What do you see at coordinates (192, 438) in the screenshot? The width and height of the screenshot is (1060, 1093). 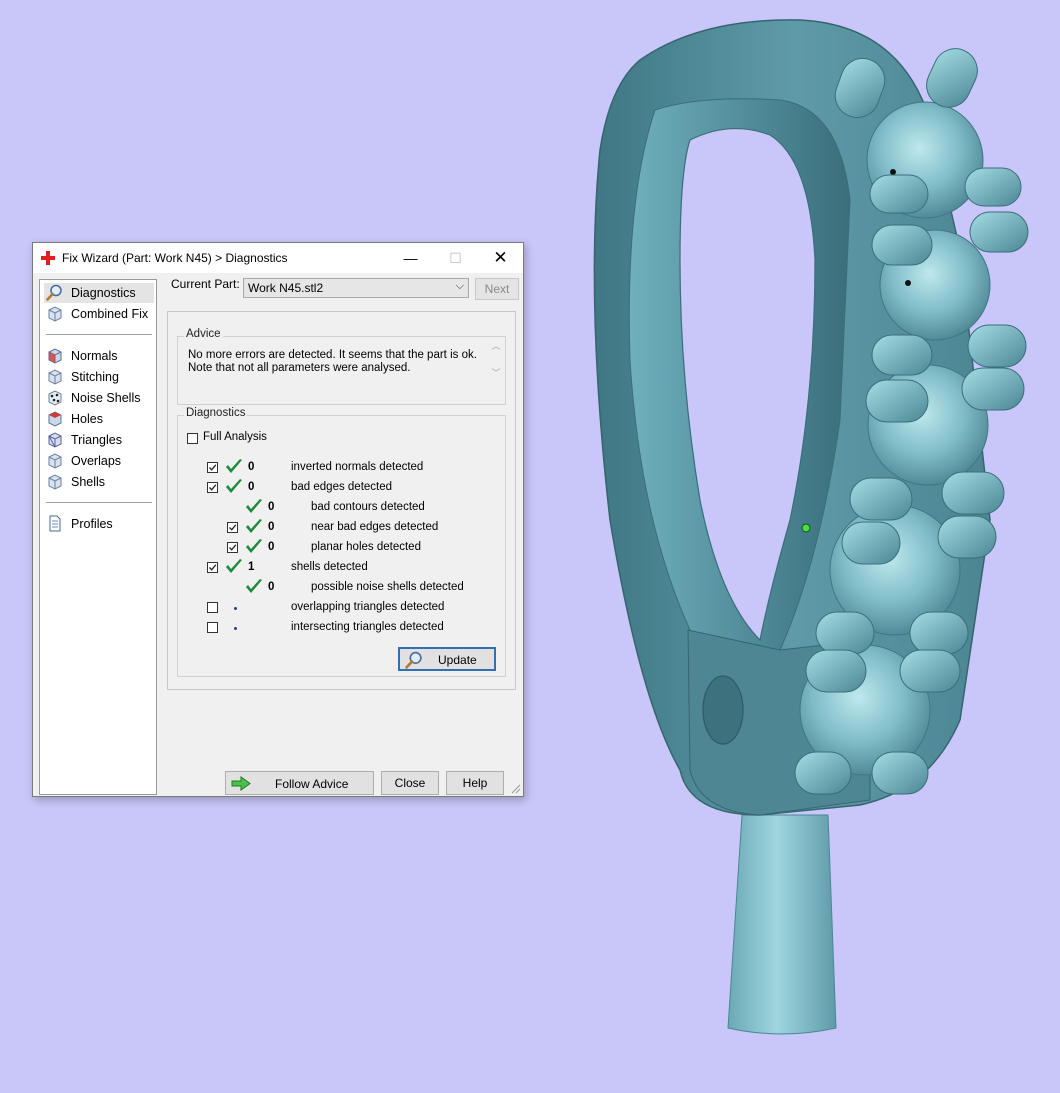 I see `full-analysis-checkbox` at bounding box center [192, 438].